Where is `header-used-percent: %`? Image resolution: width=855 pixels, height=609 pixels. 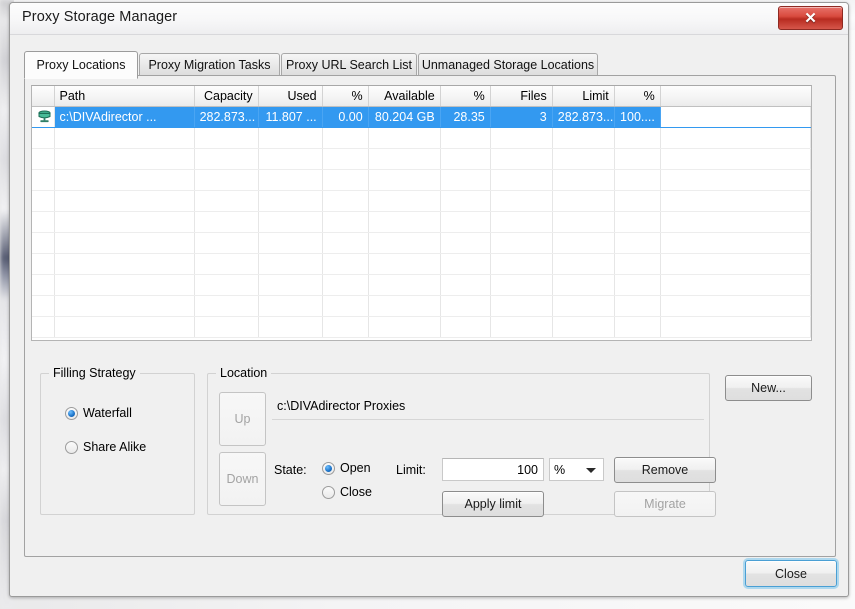
header-used-percent: % is located at coordinates (345, 96).